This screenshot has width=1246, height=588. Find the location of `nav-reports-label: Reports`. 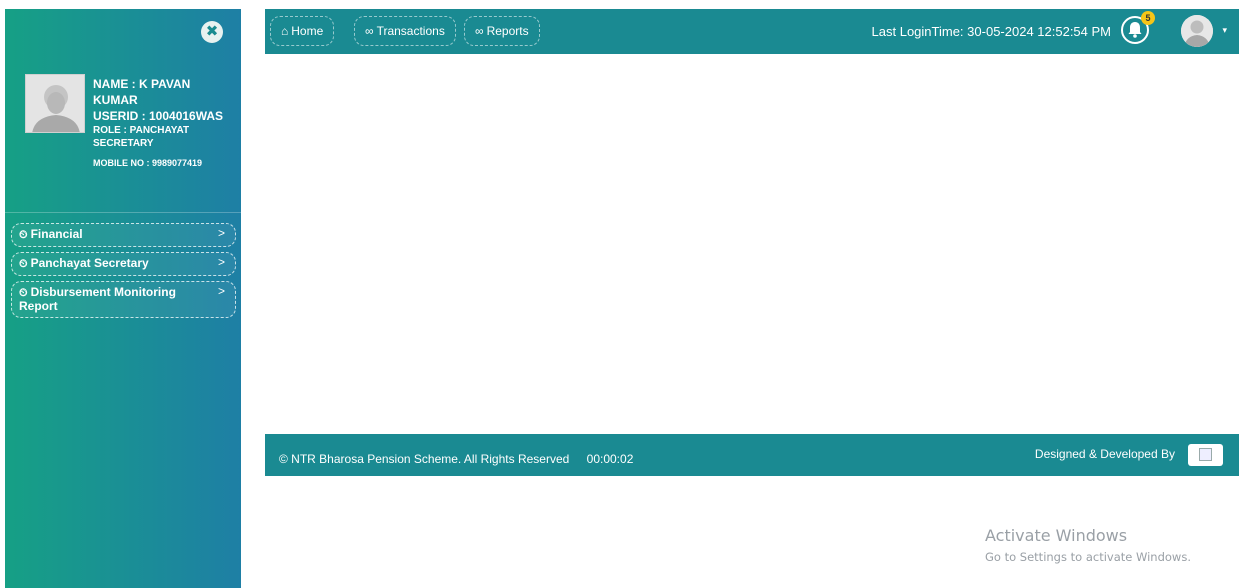

nav-reports-label: Reports is located at coordinates (507, 31).